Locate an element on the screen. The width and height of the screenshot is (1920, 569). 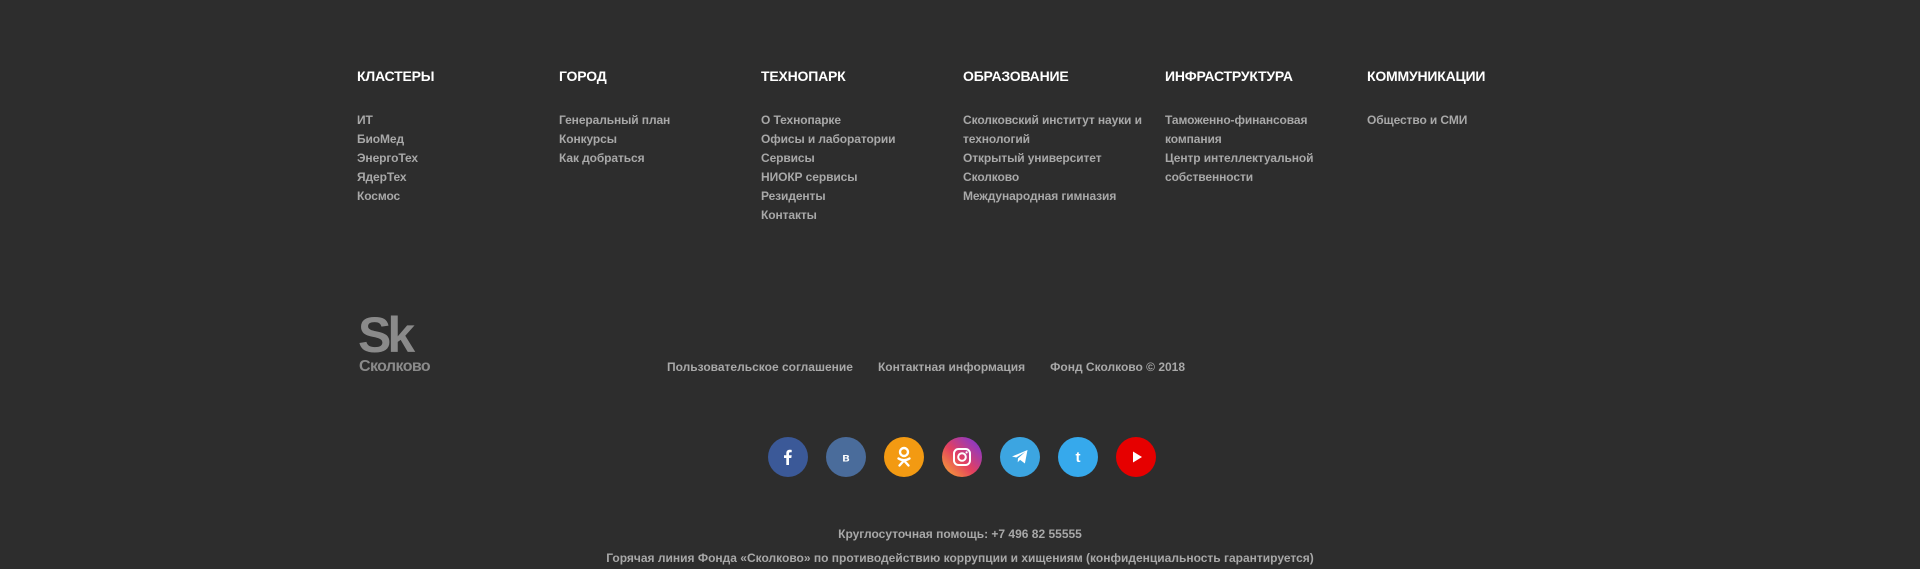
footer-col-title: ГОРОД is located at coordinates (583, 76).